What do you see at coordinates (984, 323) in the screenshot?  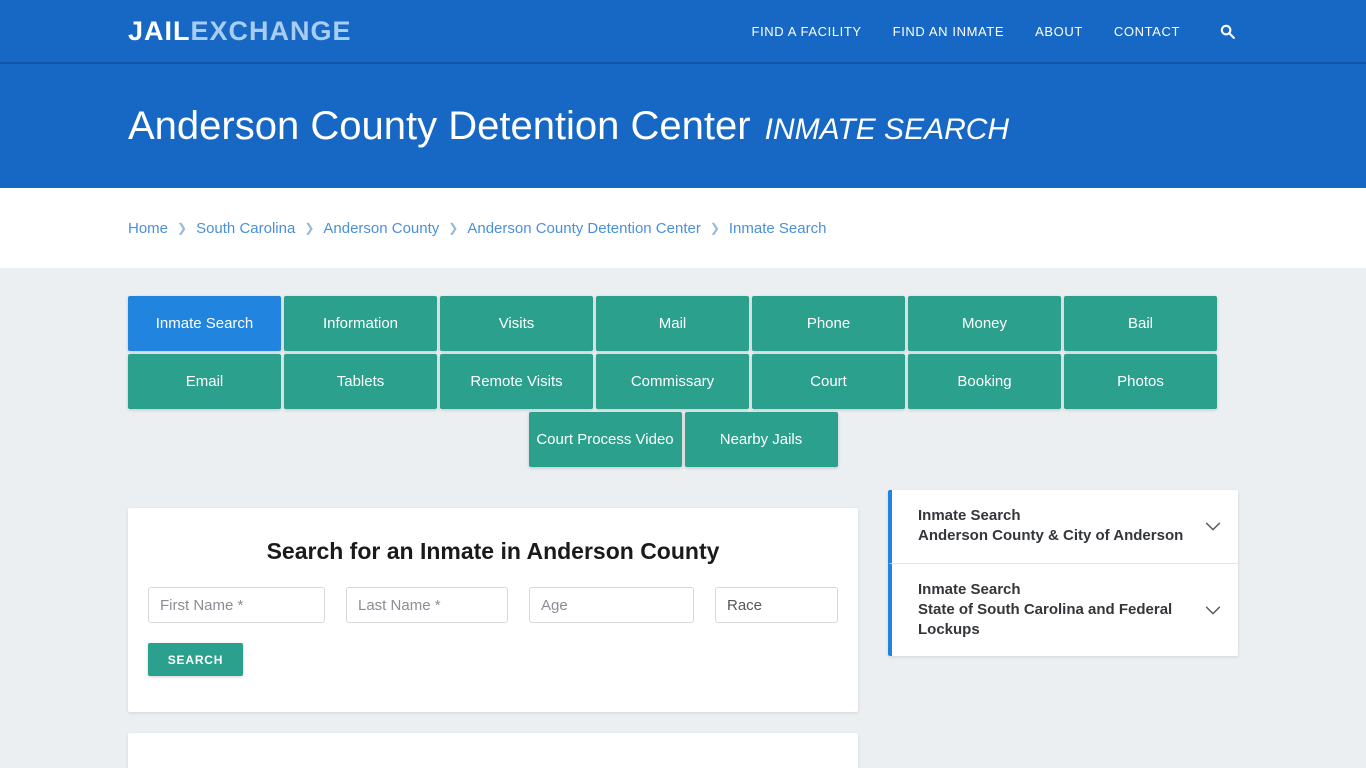 I see `tab-money: Money` at bounding box center [984, 323].